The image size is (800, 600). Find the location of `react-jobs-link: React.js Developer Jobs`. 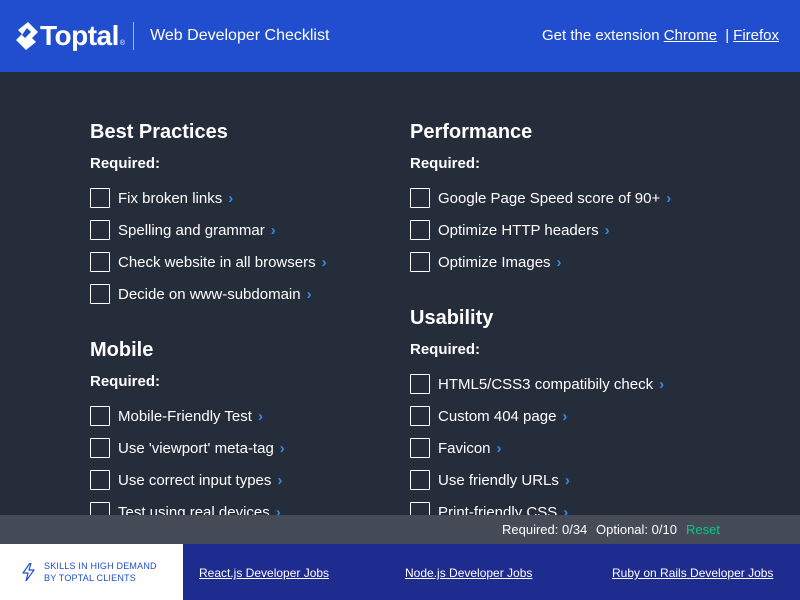

react-jobs-link: React.js Developer Jobs is located at coordinates (264, 573).